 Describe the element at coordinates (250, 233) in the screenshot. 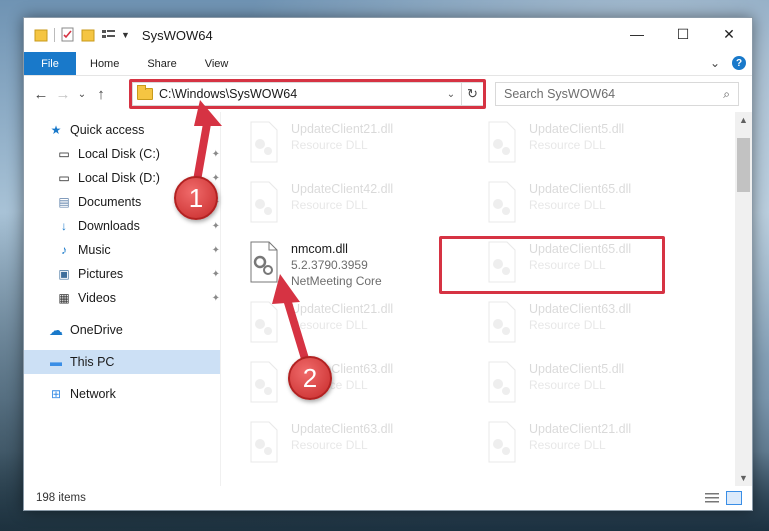

I see `annotation-arrows` at that location.